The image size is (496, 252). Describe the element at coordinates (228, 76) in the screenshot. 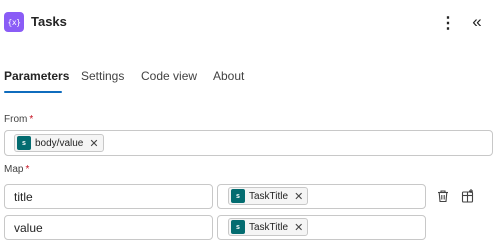

I see `tab-about: About` at that location.